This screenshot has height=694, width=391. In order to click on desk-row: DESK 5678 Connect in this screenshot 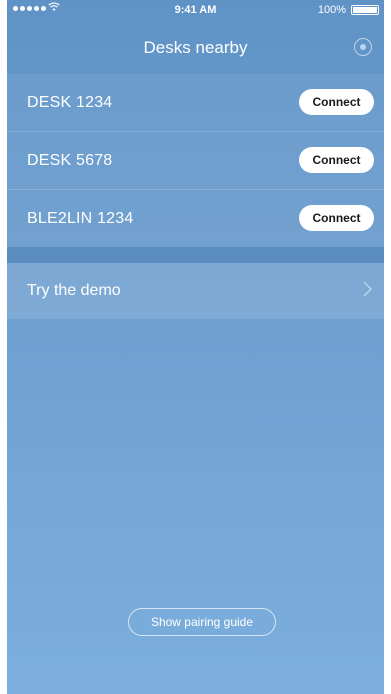, I will do `click(195, 161)`.